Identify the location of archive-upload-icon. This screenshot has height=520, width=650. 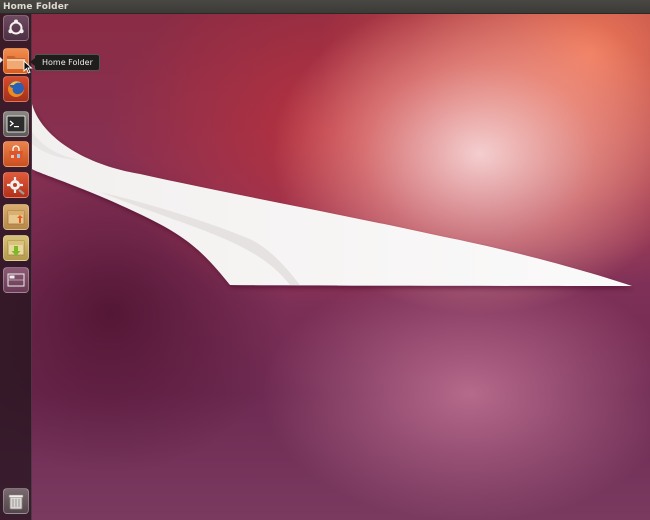
(16, 217).